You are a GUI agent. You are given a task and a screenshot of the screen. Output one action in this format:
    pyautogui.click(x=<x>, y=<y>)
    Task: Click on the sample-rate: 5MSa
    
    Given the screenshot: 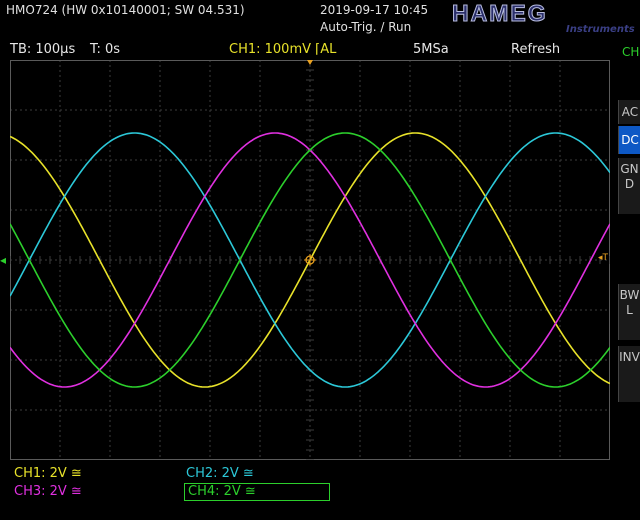 What is the action you would take?
    pyautogui.click(x=431, y=49)
    